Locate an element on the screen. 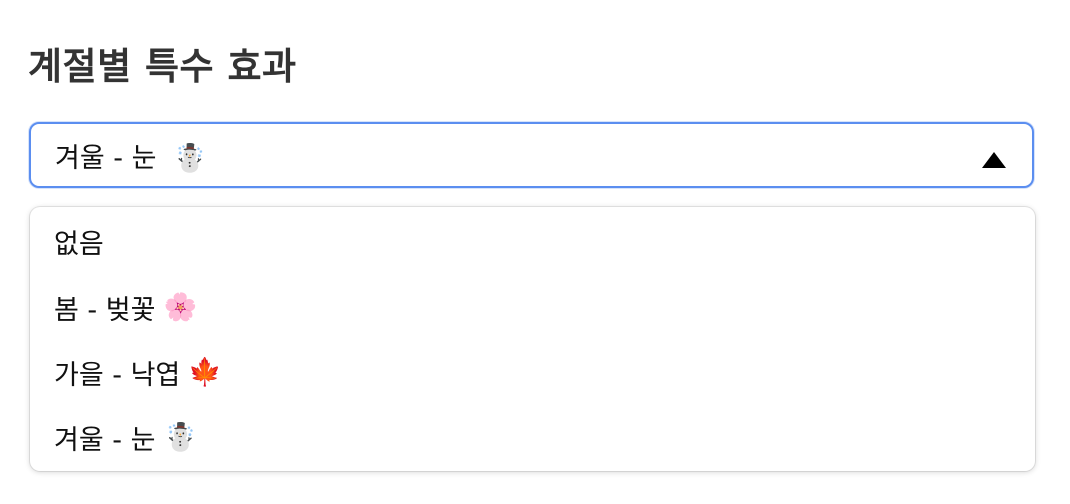 The height and width of the screenshot is (504, 1070). option-spring: 봄 - 벚꽃 🌸 is located at coordinates (532, 307).